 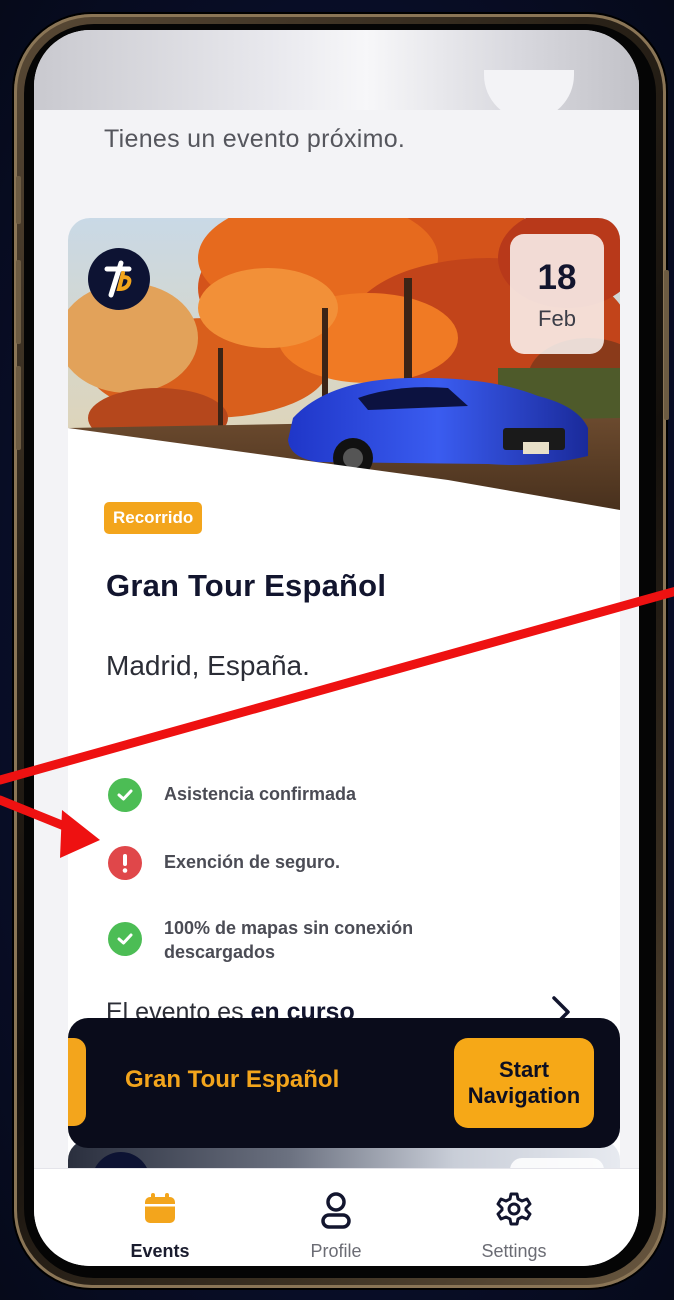 I want to click on tab-events-label: Events, so click(x=160, y=1251).